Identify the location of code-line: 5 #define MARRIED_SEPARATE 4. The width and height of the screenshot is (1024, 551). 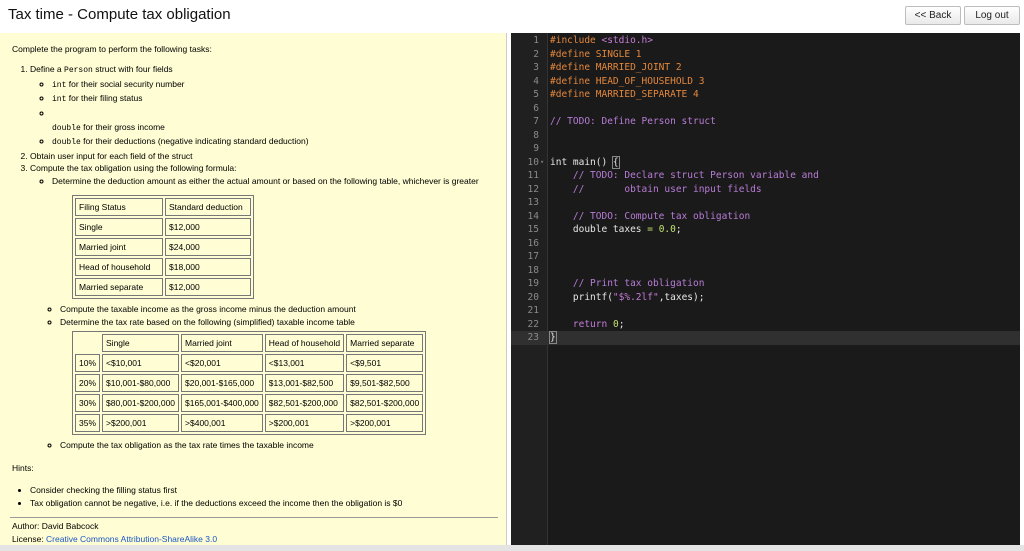
(765, 95).